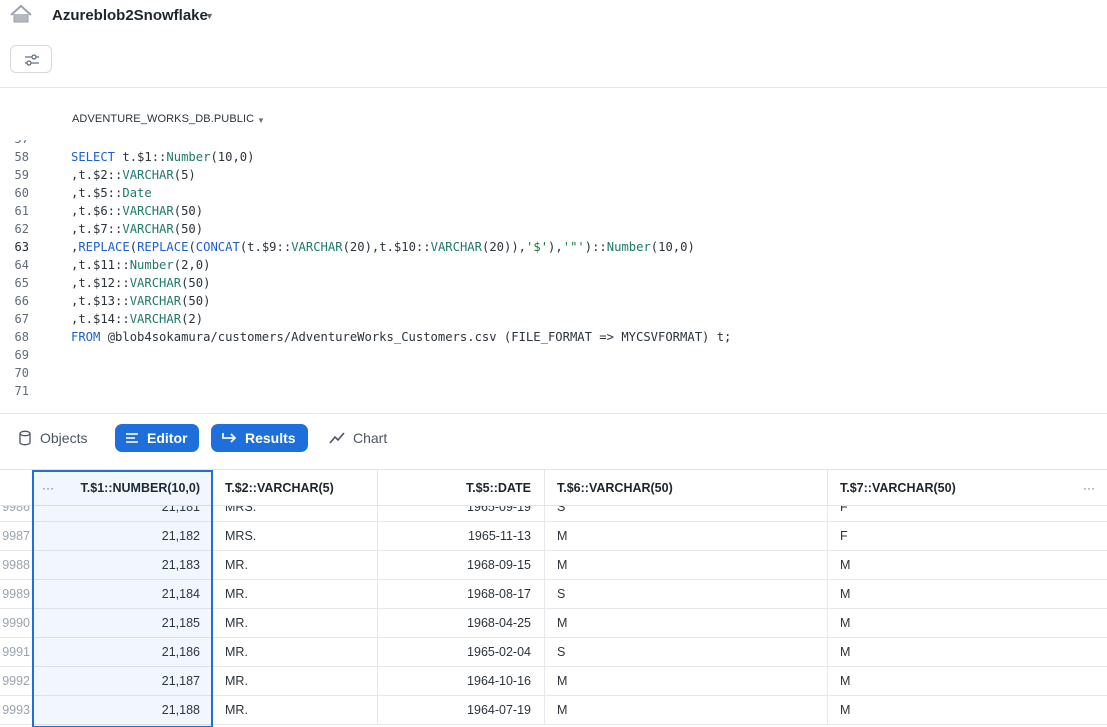 Image resolution: width=1107 pixels, height=727 pixels. I want to click on code-line: 65 ,t.$12::VARCHAR(50), so click(553, 283).